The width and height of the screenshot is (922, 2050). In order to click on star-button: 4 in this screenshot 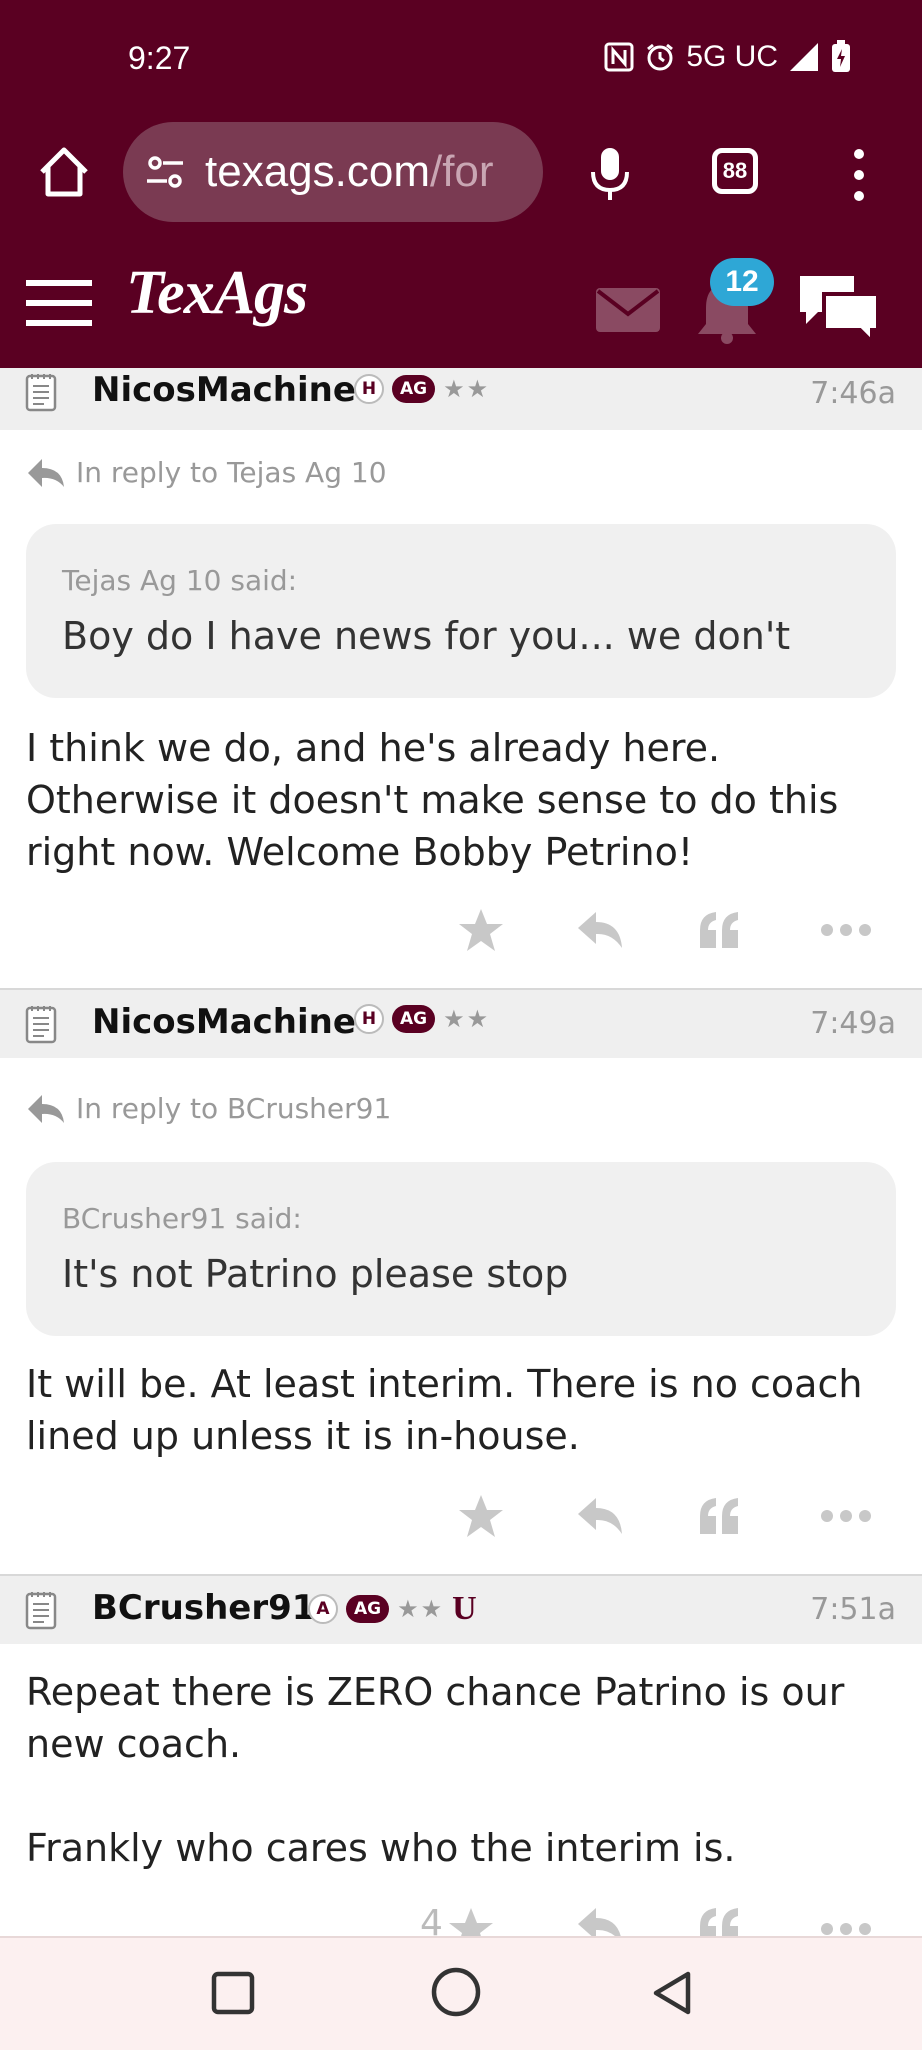, I will do `click(470, 1921)`.